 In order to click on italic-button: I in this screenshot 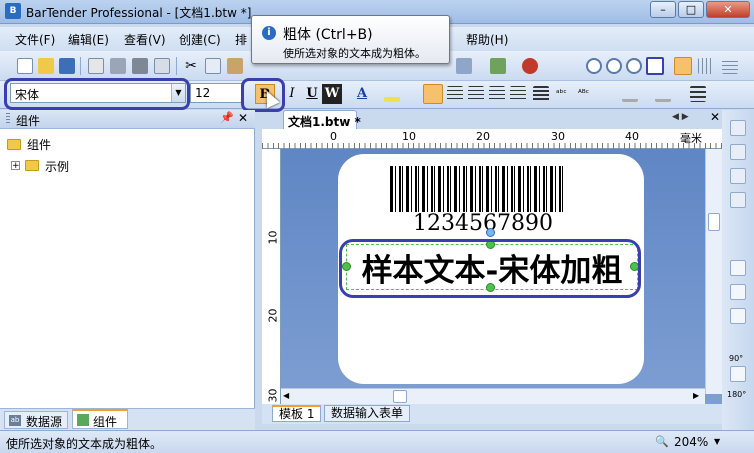, I will do `click(292, 94)`.